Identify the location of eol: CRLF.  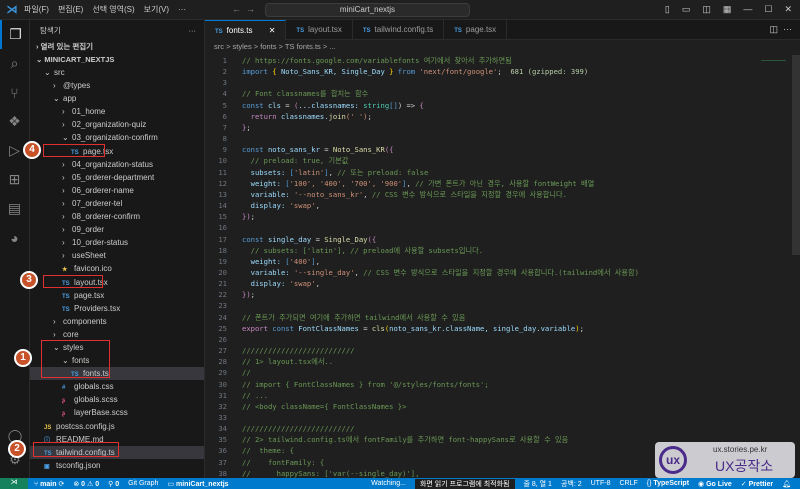
(628, 483).